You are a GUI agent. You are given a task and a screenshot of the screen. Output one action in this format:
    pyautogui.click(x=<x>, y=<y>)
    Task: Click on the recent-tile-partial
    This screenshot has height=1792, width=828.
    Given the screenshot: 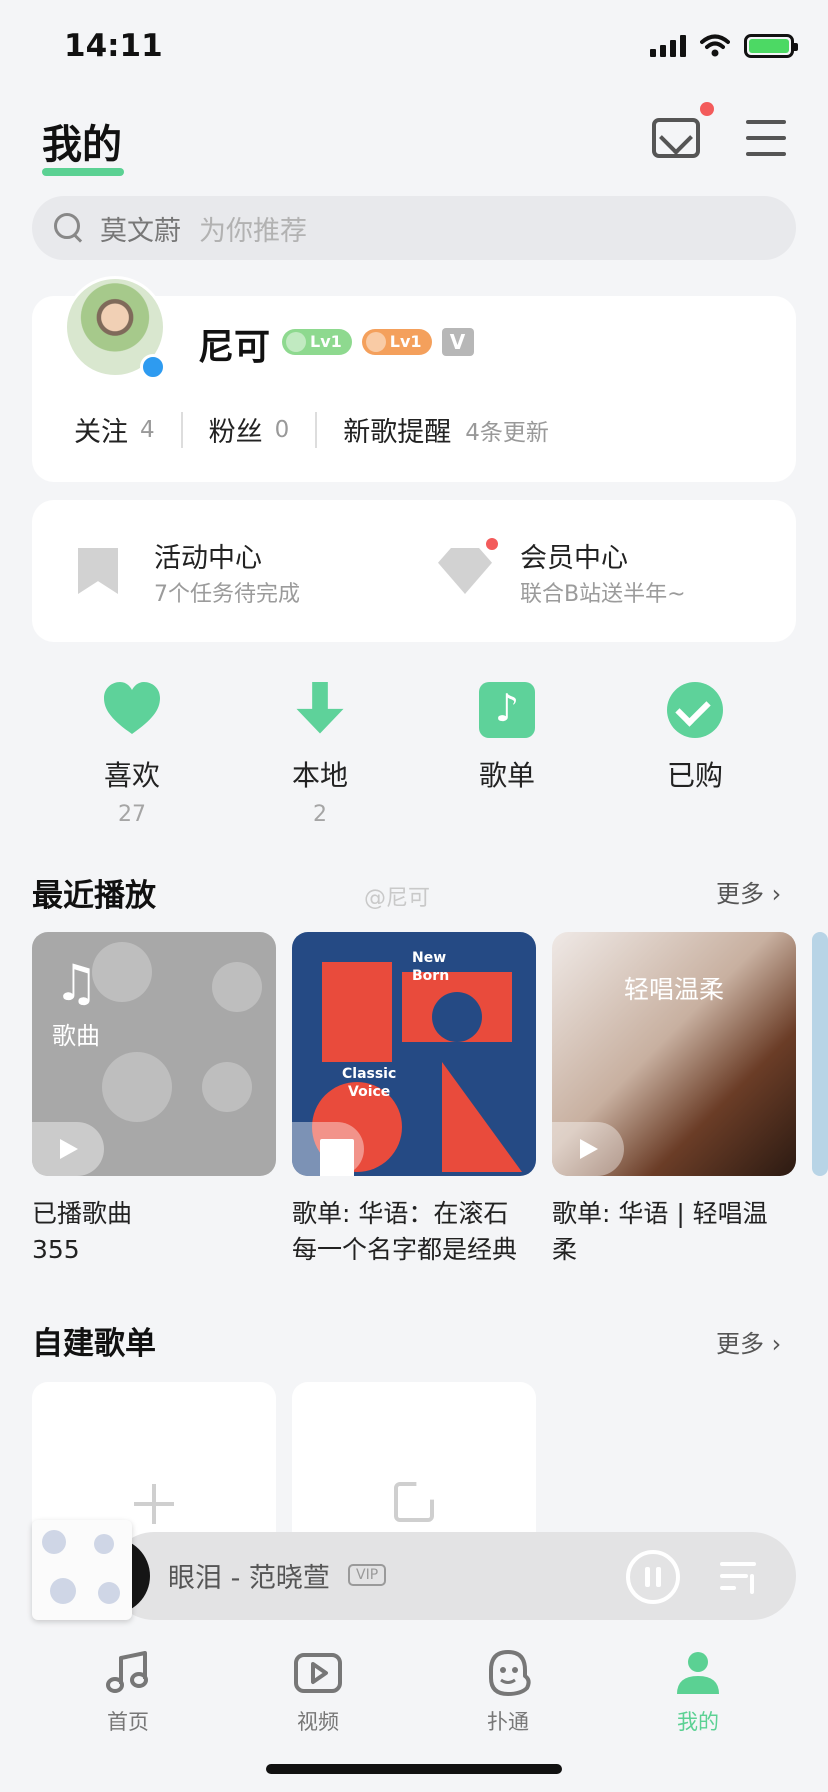 What is the action you would take?
    pyautogui.click(x=820, y=1054)
    